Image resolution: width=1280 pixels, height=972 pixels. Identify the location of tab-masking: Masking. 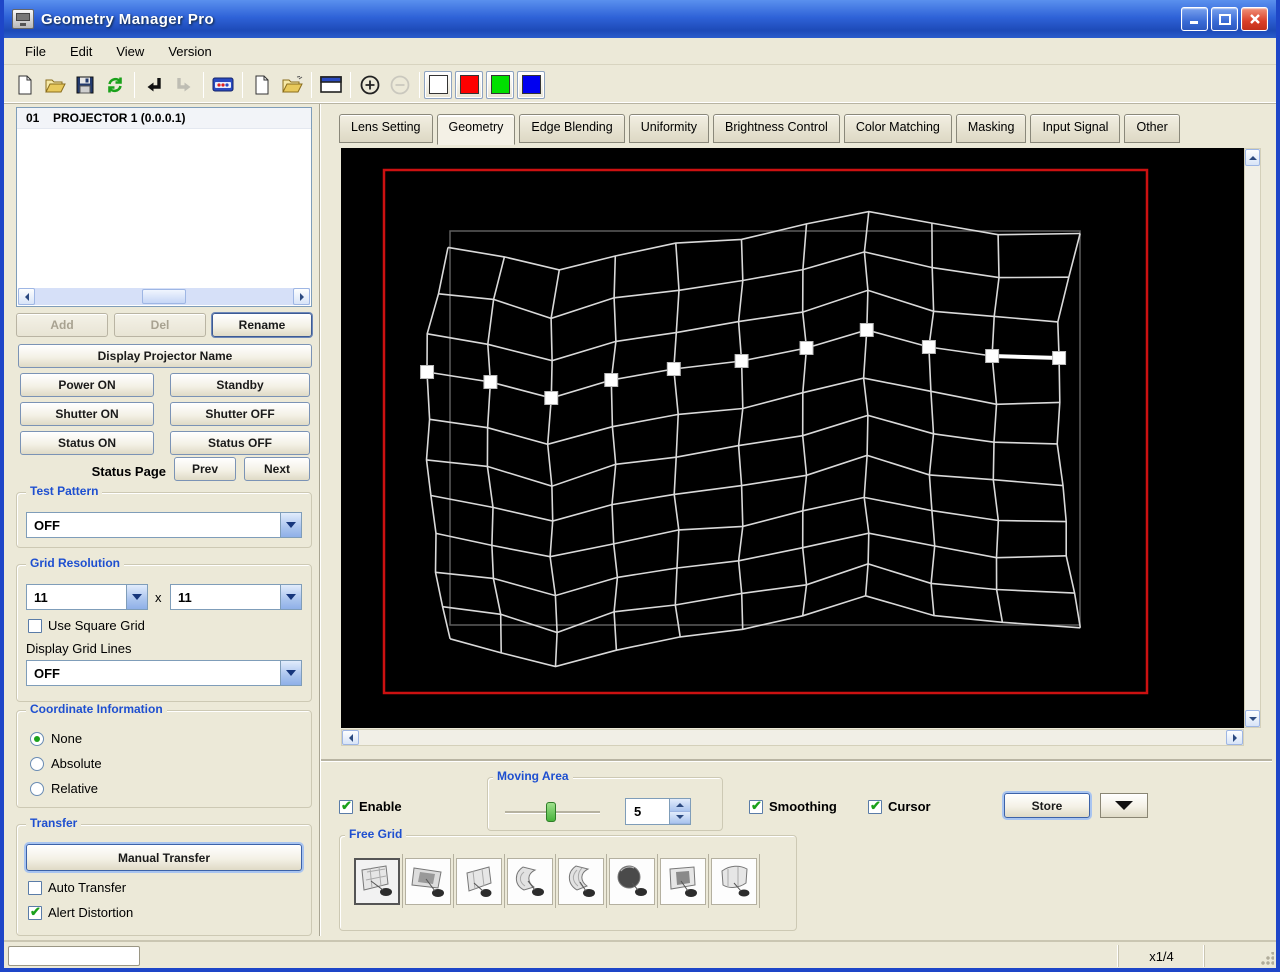
(991, 128).